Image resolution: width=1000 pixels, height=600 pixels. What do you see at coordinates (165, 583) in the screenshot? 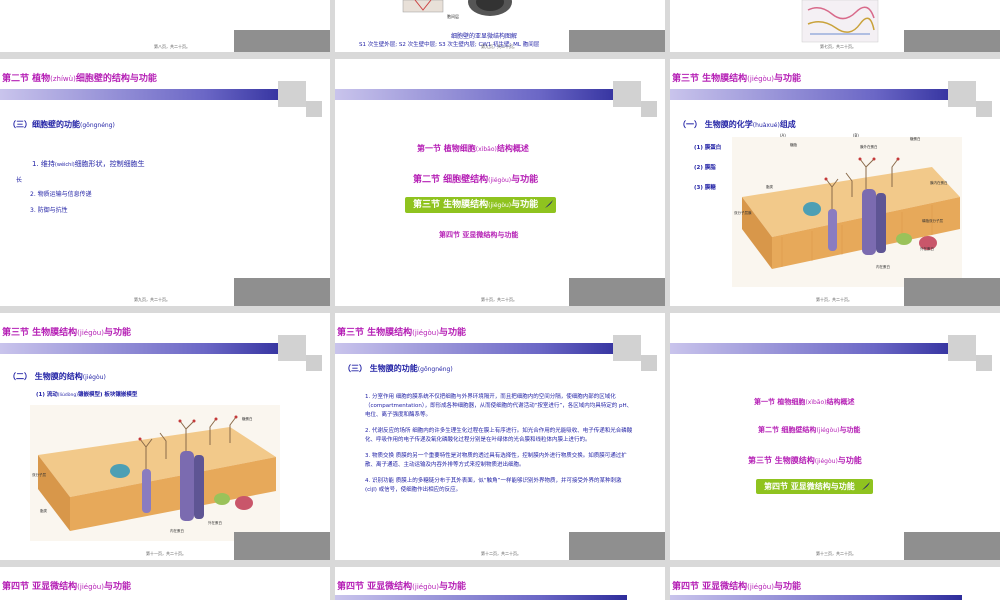
I see `slide-section-4-a: 第四节 亚显微结构(jiégòu)与功能` at bounding box center [165, 583].